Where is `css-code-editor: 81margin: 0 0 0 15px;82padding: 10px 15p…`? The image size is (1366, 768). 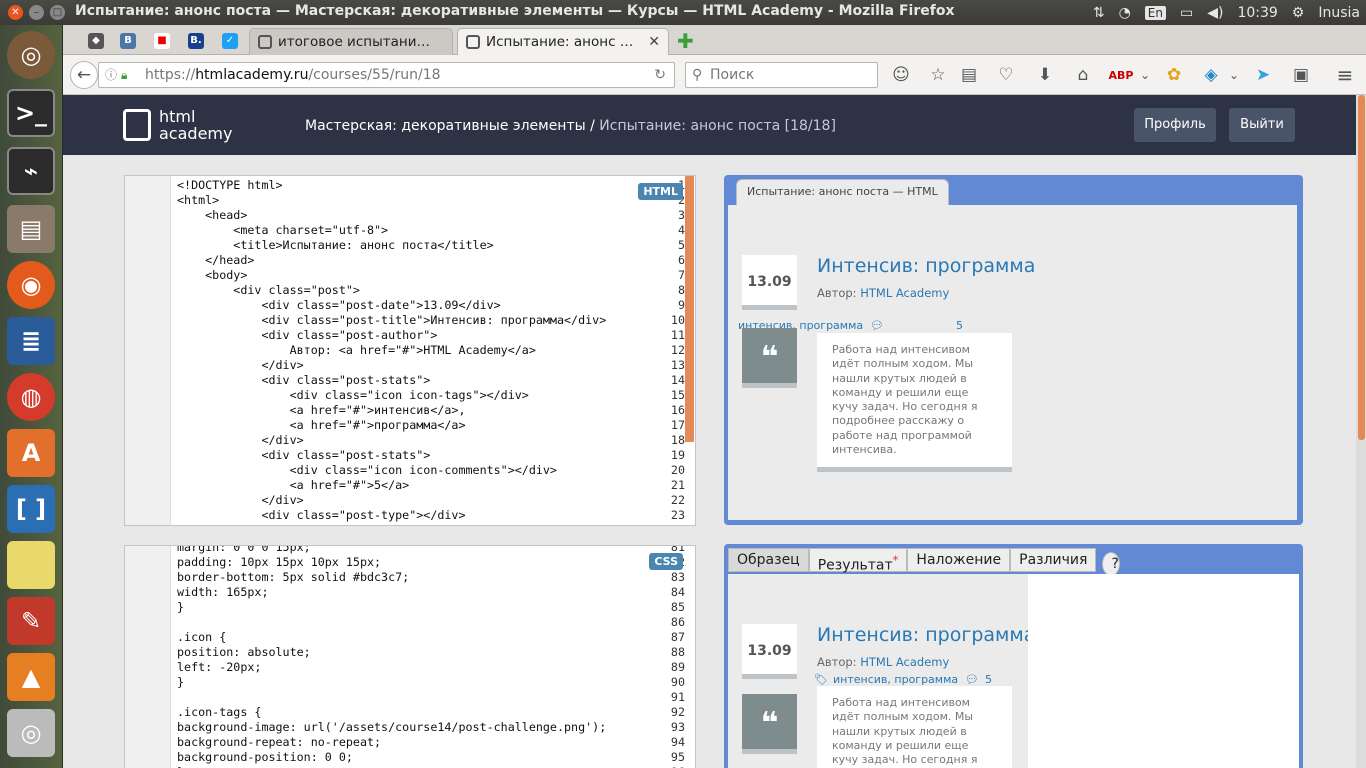
css-code-editor: 81margin: 0 0 0 15px;82padding: 10px 15p… is located at coordinates (410, 656).